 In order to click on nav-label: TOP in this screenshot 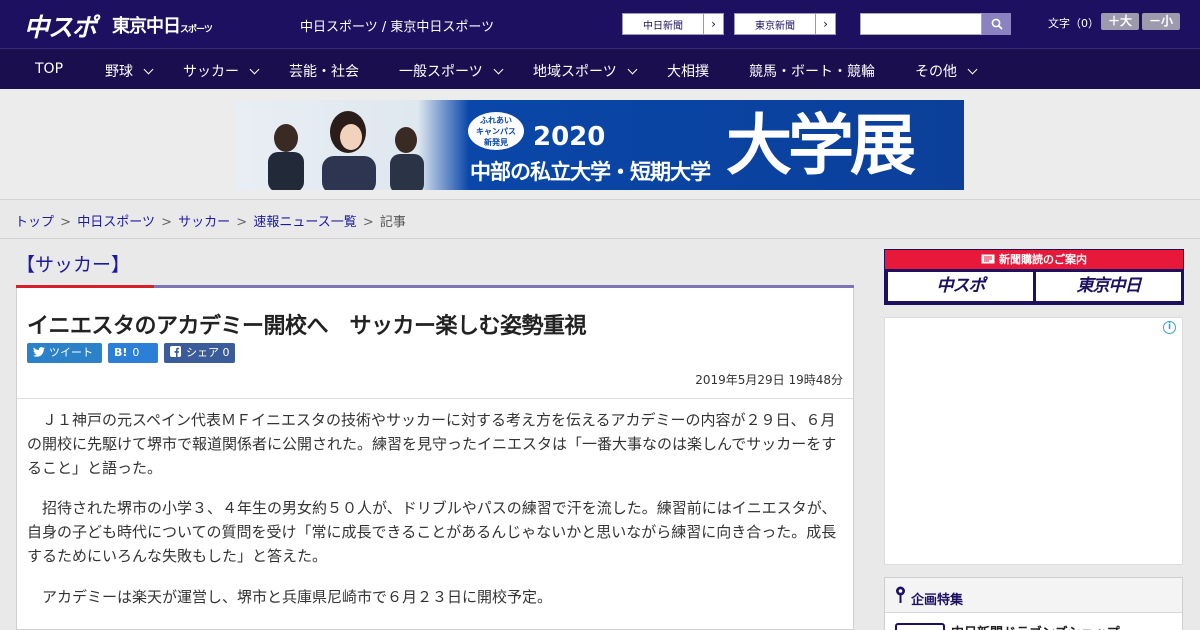, I will do `click(49, 69)`.